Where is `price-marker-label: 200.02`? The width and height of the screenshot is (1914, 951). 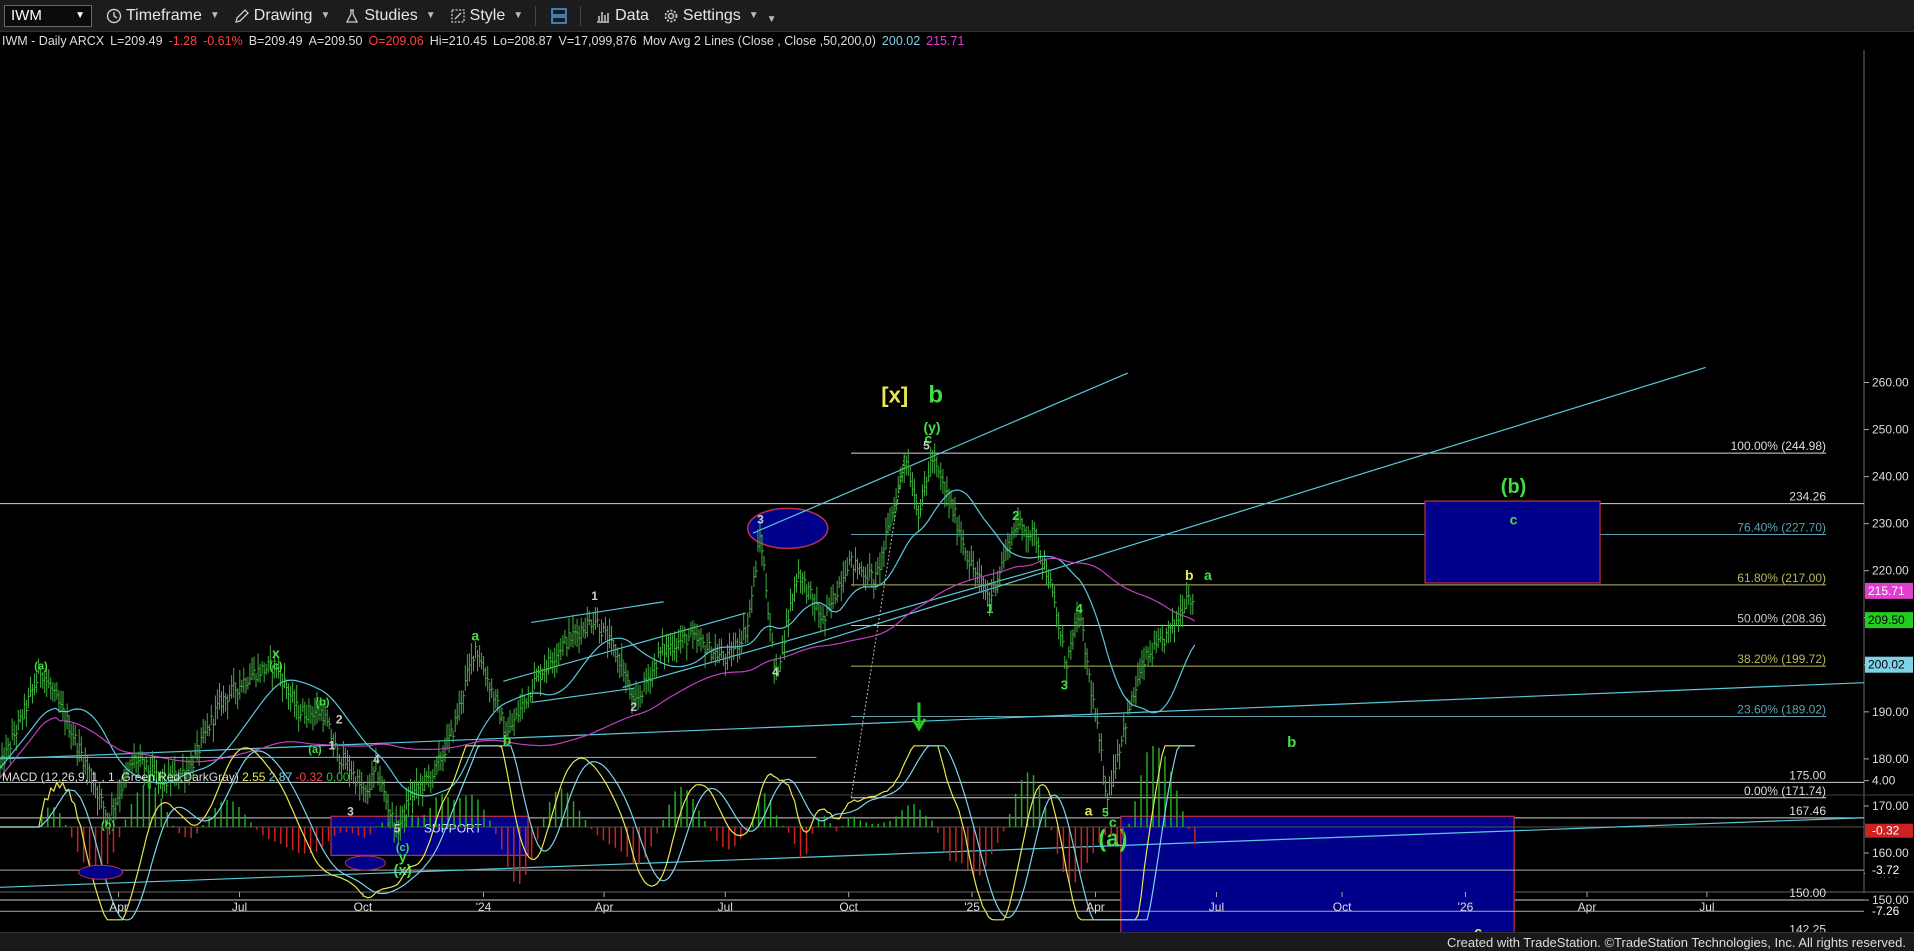 price-marker-label: 200.02 is located at coordinates (1886, 665).